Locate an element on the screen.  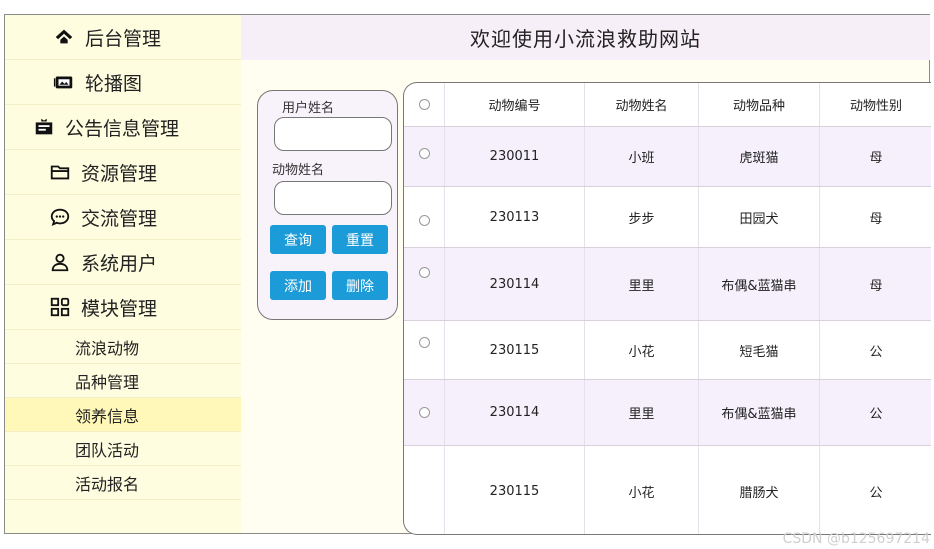
cell-breed: 短毛猫 is located at coordinates (759, 350).